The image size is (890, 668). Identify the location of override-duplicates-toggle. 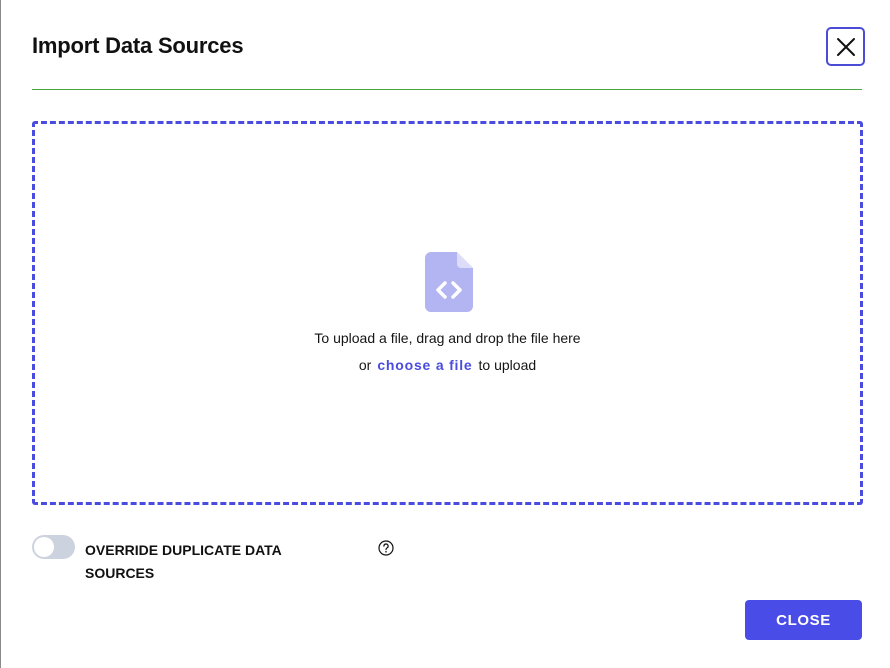
(53, 547).